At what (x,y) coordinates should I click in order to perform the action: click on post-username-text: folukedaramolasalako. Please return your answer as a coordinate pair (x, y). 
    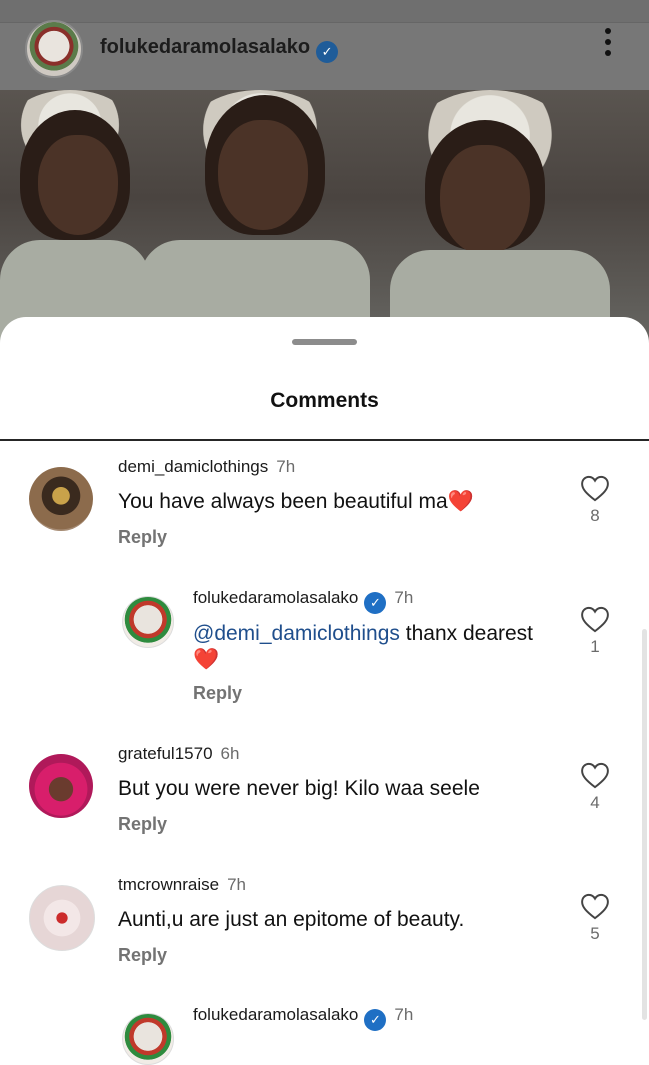
    Looking at the image, I should click on (205, 47).